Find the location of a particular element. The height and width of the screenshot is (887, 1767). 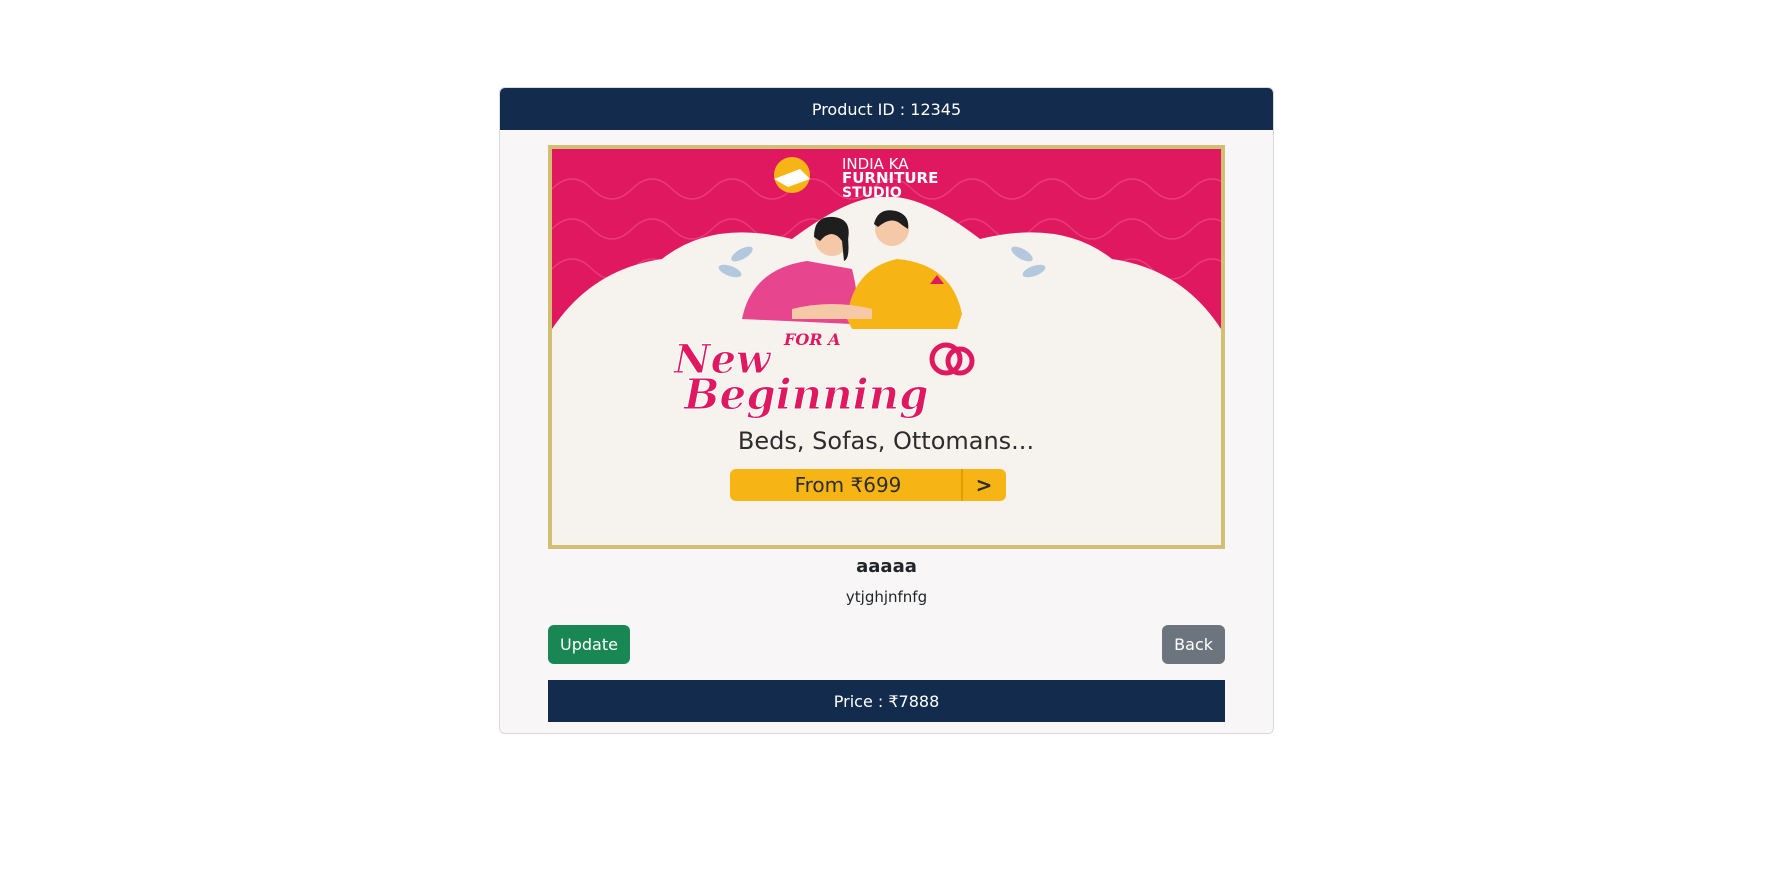

offer-pill: From ₹699 > is located at coordinates (868, 485).